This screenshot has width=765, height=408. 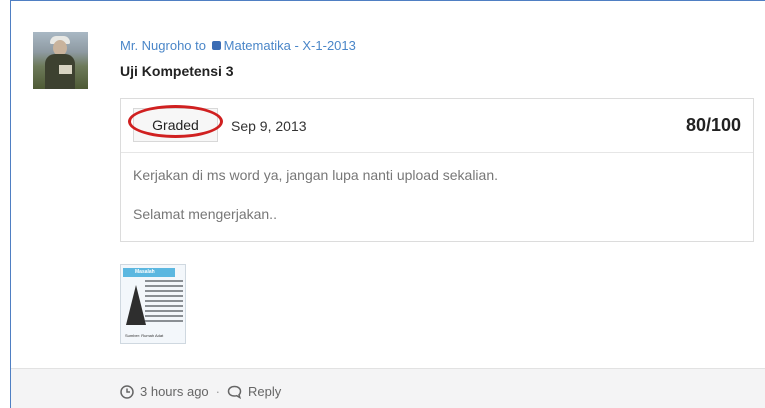 I want to click on assignment-date: Sep 9, 2013, so click(x=269, y=126).